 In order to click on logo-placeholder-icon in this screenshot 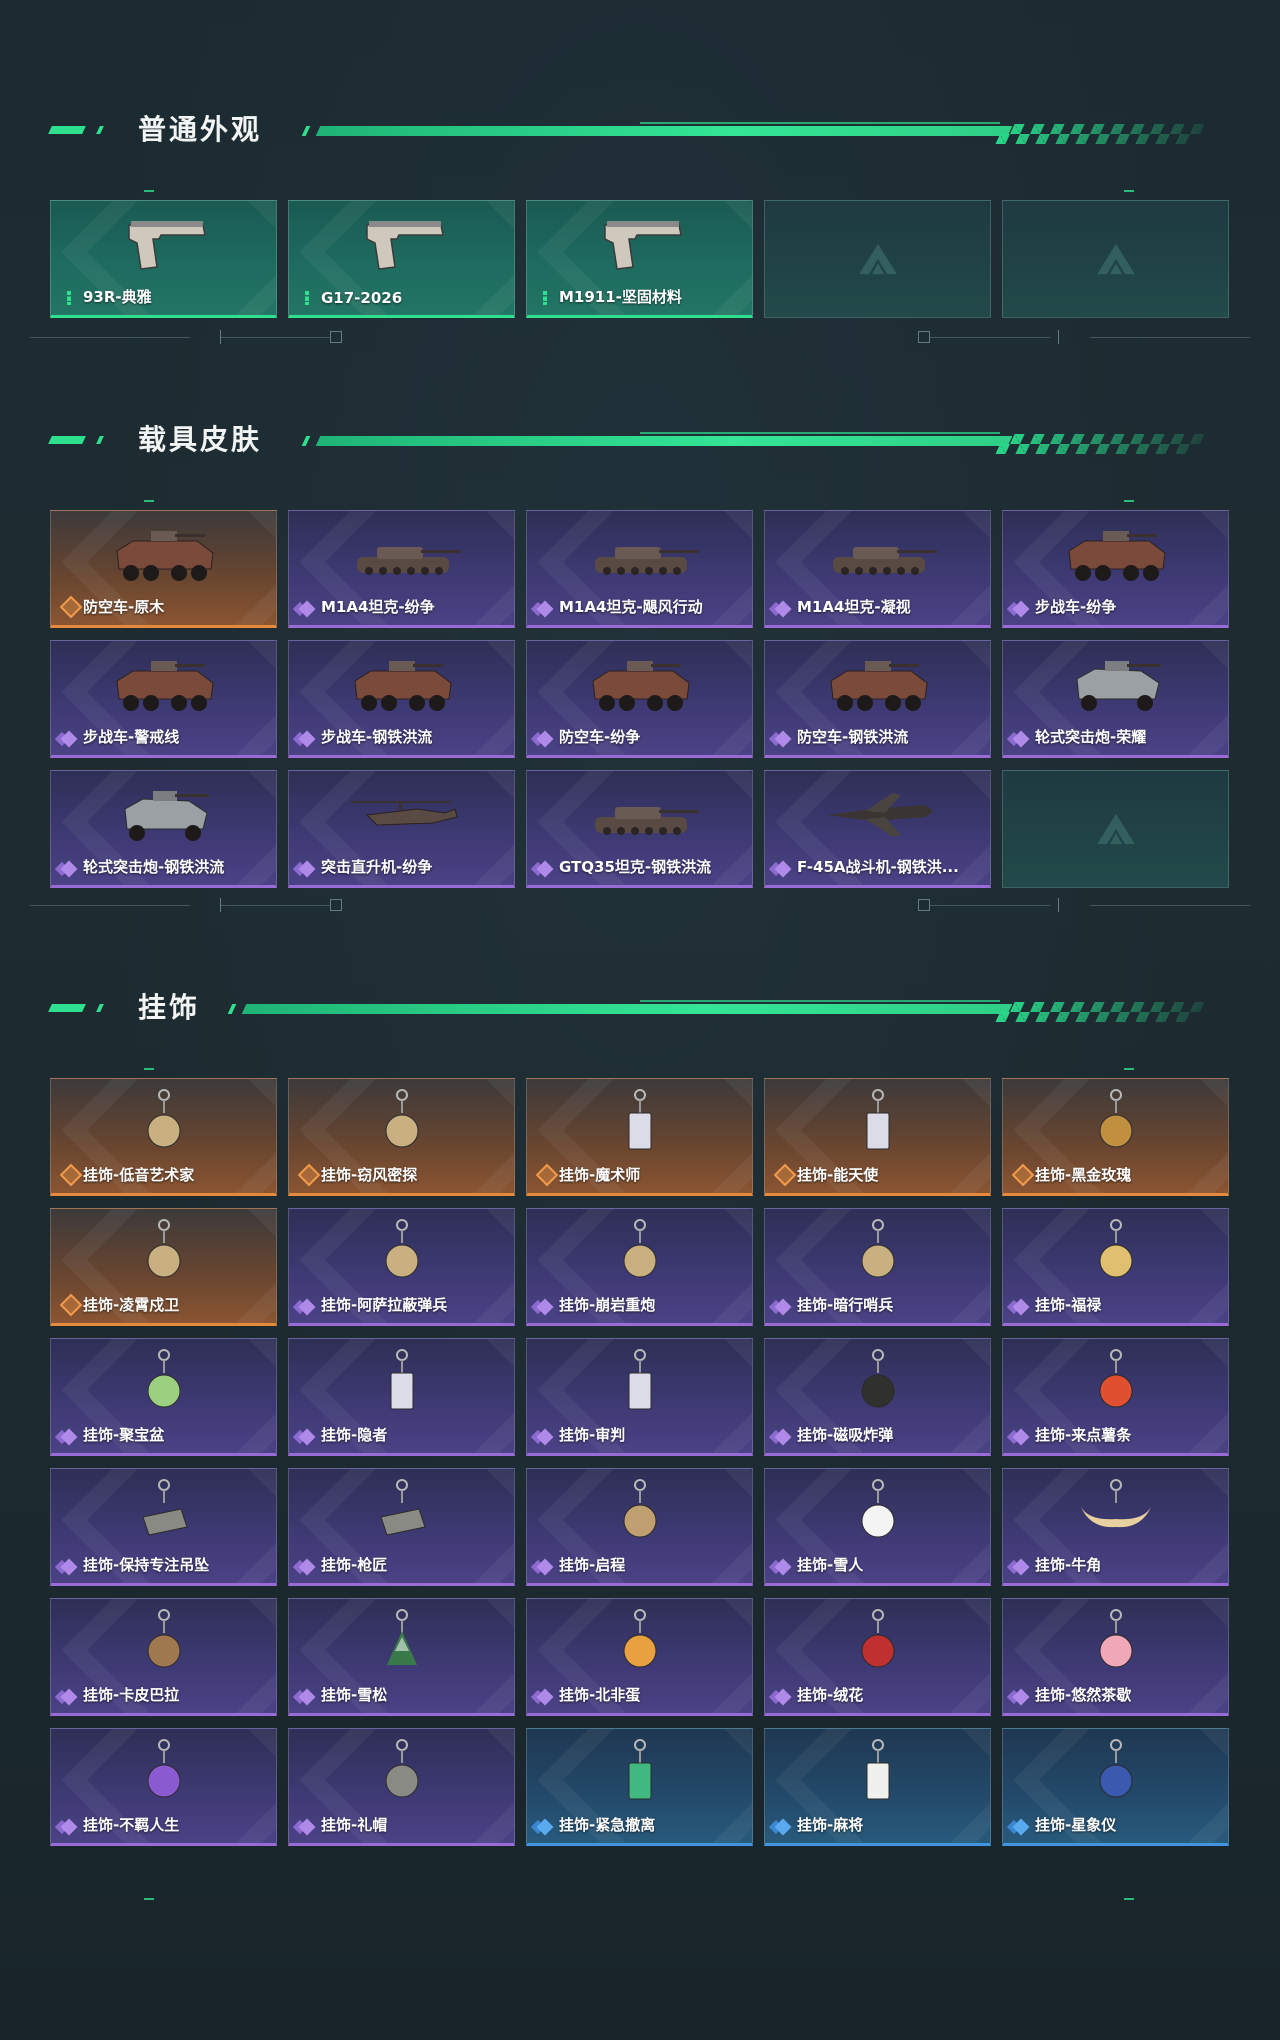, I will do `click(878, 259)`.